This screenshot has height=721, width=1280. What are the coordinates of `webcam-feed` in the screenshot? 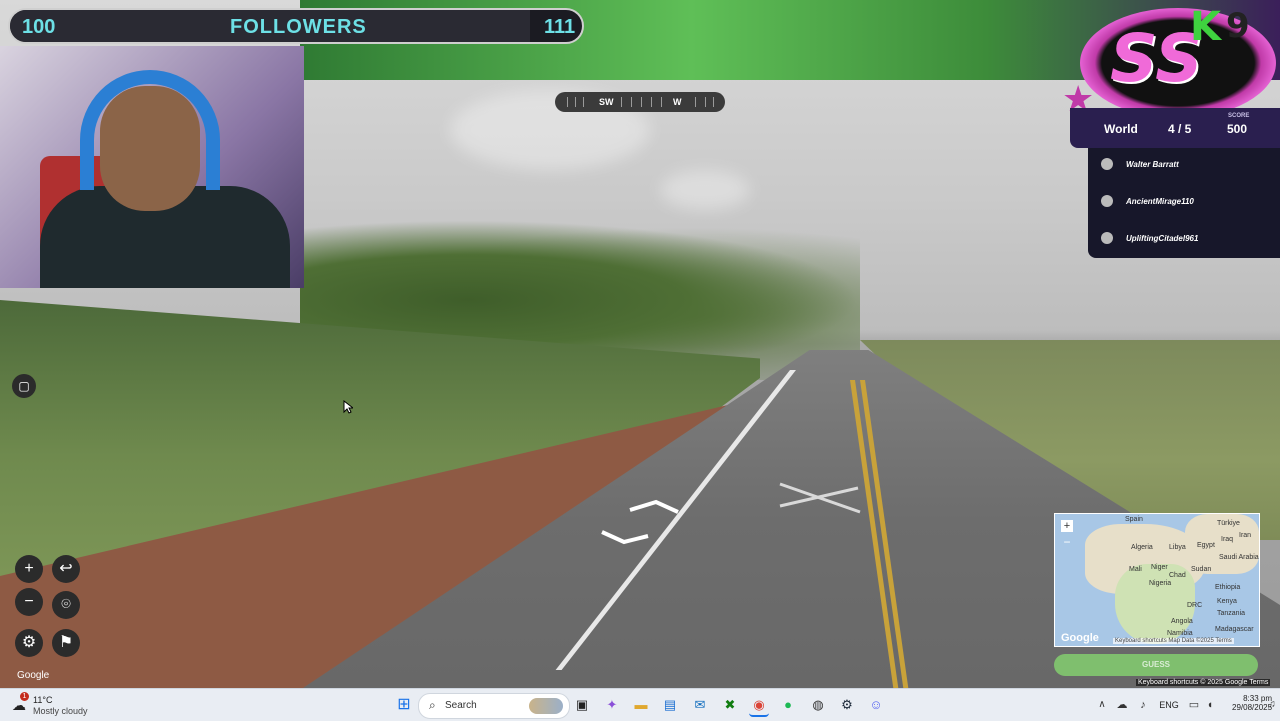 It's located at (152, 167).